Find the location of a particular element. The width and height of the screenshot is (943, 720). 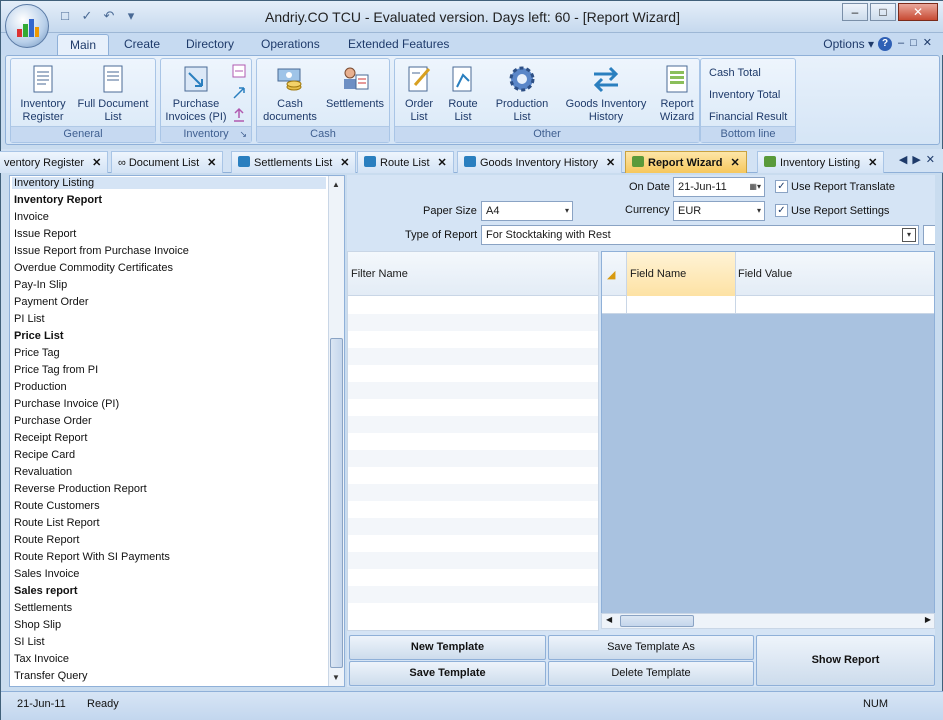

list-item: Payment Order is located at coordinates (51, 302).